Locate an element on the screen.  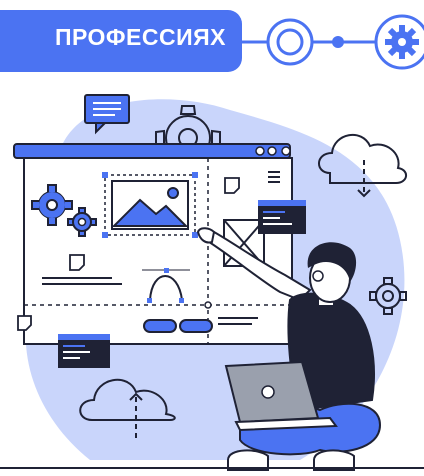
connector-decoration is located at coordinates (333, 42).